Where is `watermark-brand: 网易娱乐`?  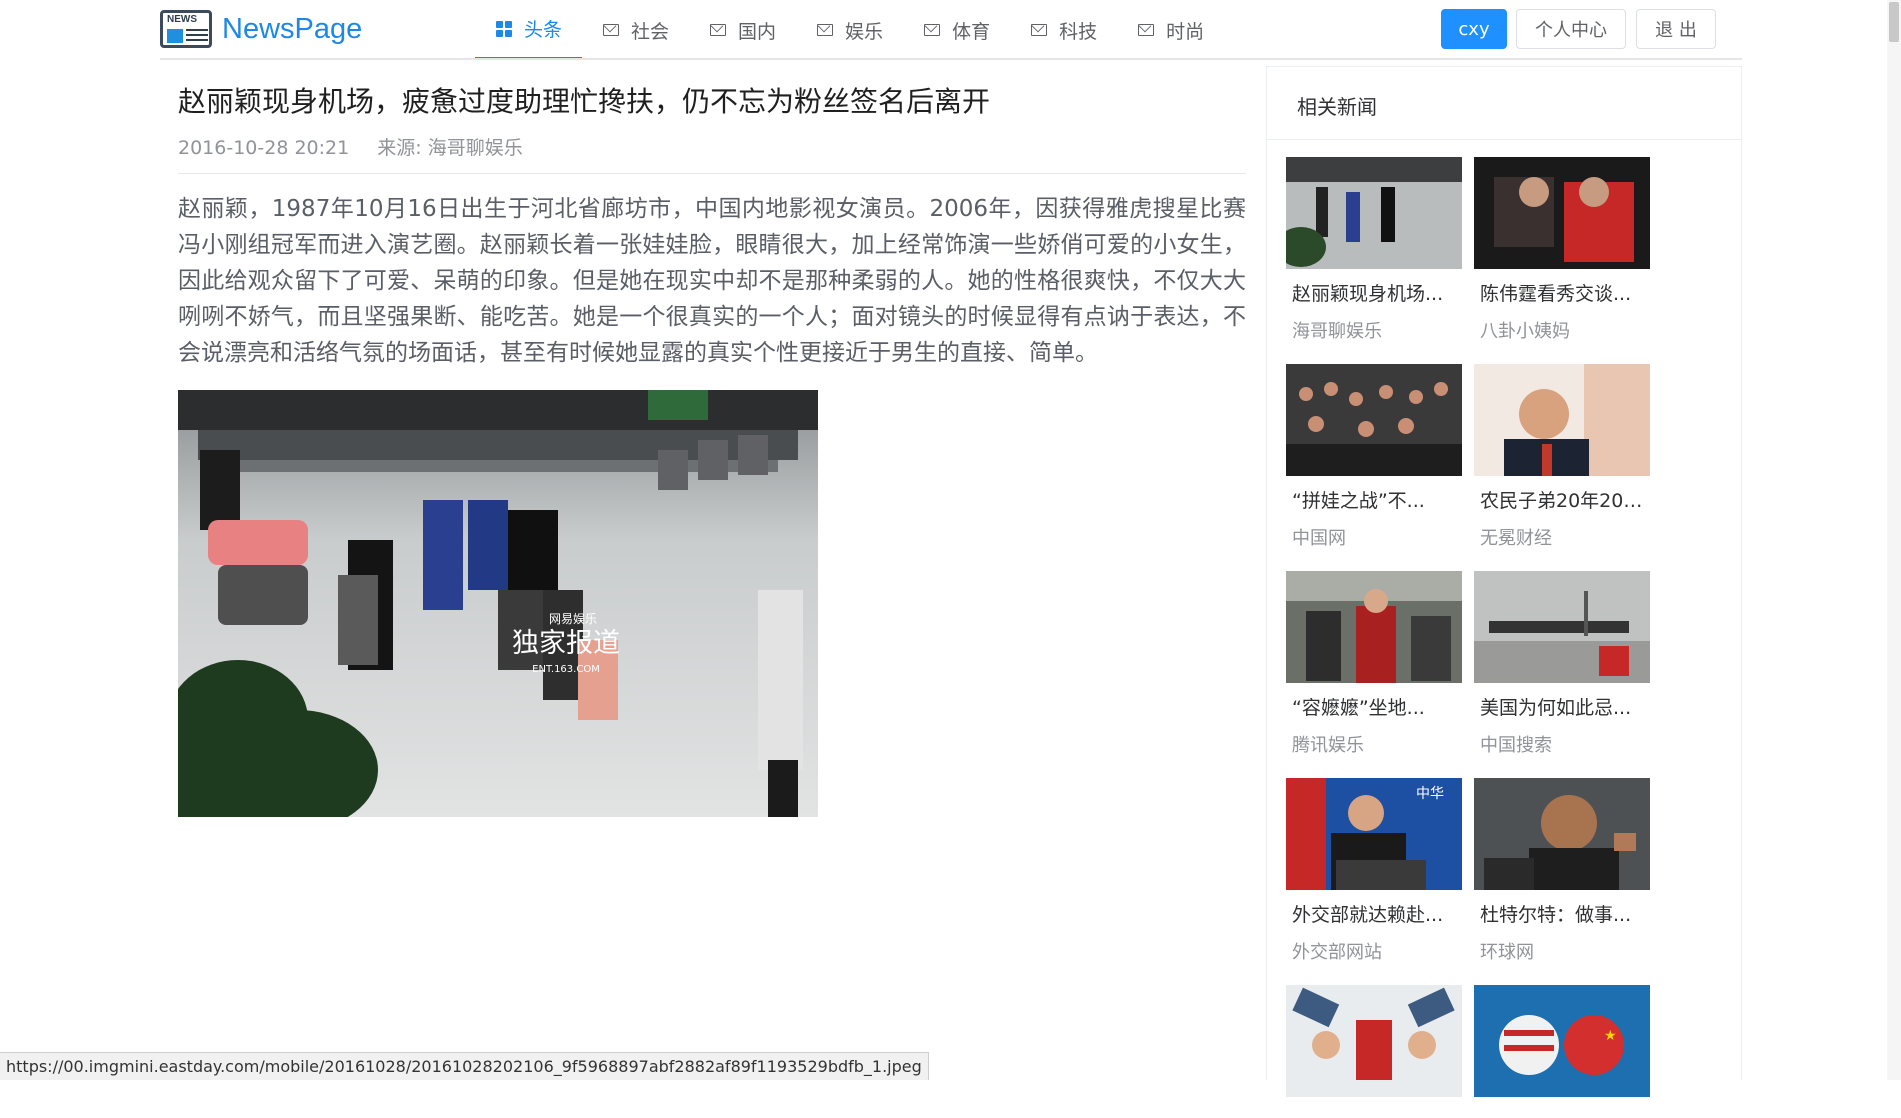 watermark-brand: 网易娱乐 is located at coordinates (573, 619).